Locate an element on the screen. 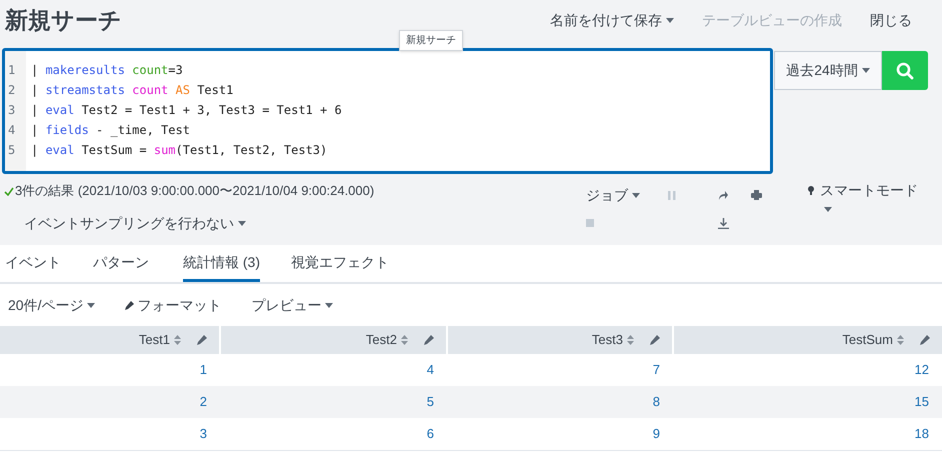 Image resolution: width=942 pixels, height=463 pixels. tab: パターン is located at coordinates (121, 263).